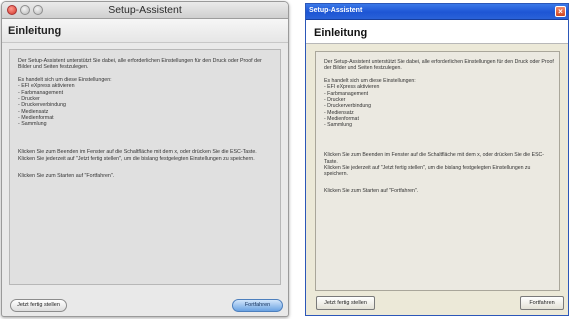  I want to click on close-icon: ×, so click(560, 11).